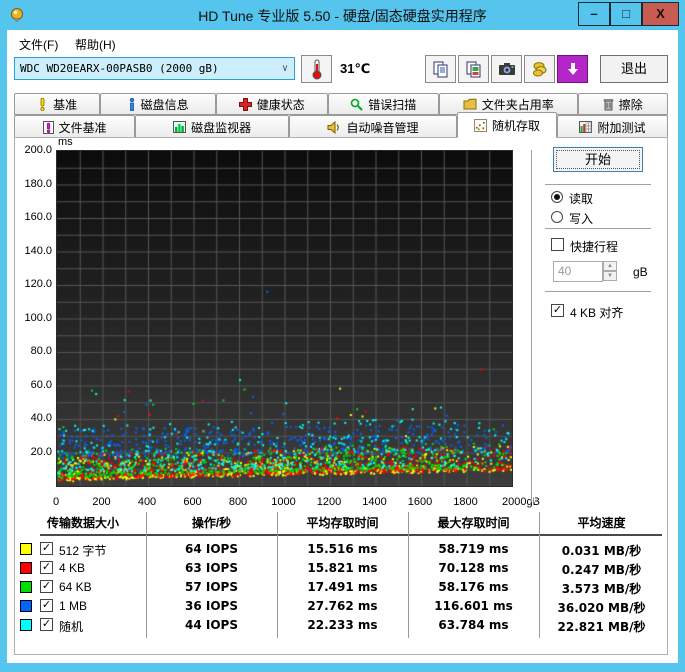 Image resolution: width=685 pixels, height=672 pixels. What do you see at coordinates (630, 104) in the screenshot?
I see `tab-label: 擦除` at bounding box center [630, 104].